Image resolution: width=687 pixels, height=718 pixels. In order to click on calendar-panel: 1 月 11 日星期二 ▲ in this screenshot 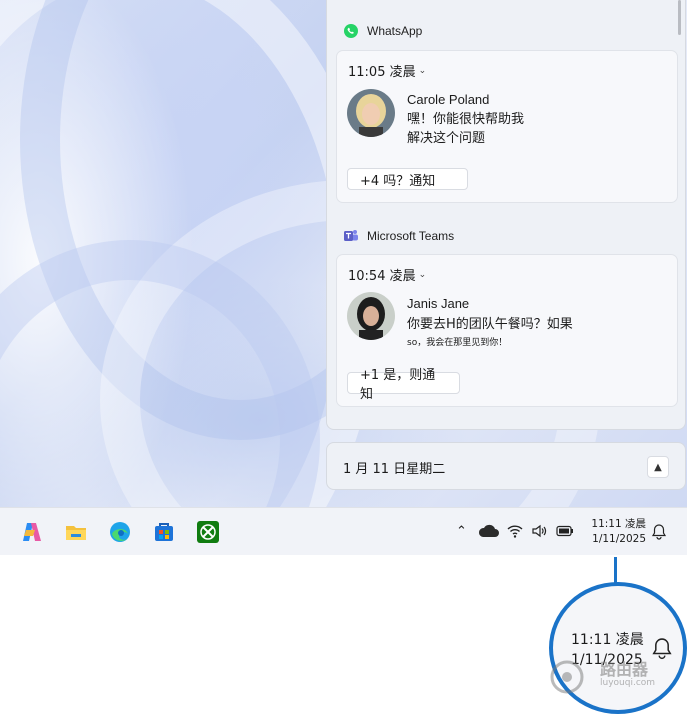, I will do `click(506, 466)`.